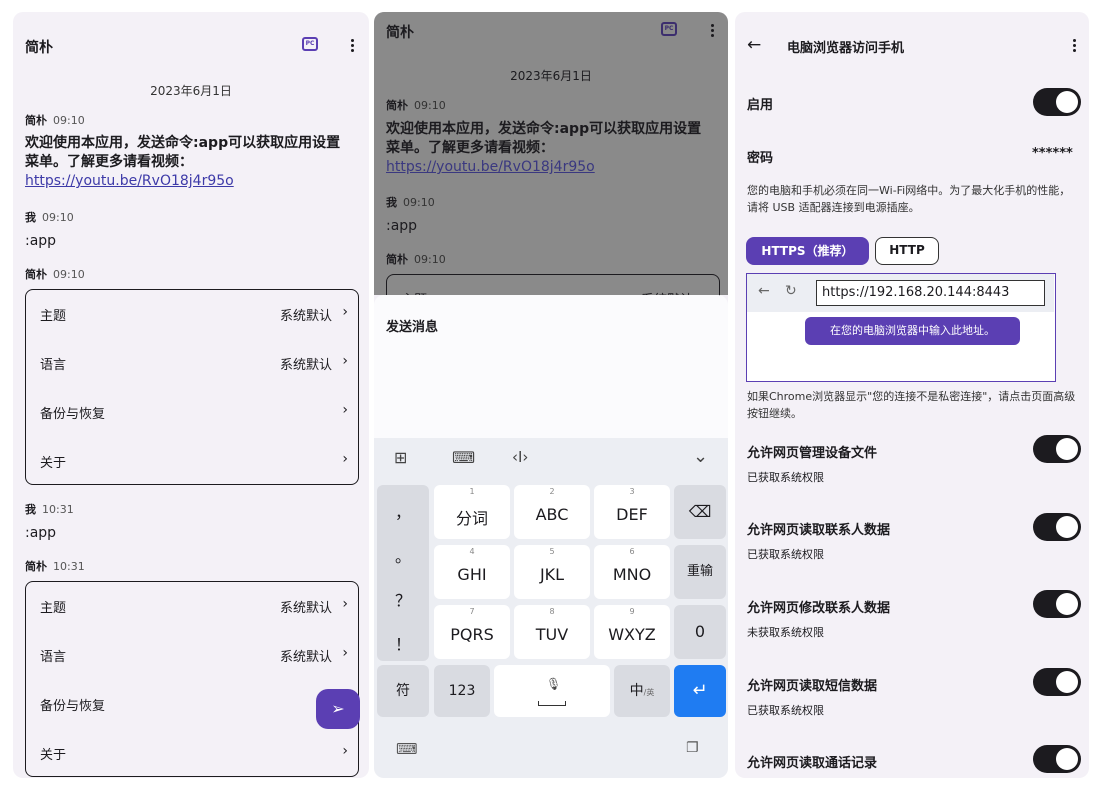  I want to click on collapse-keyboard-icon: ⌄, so click(700, 456).